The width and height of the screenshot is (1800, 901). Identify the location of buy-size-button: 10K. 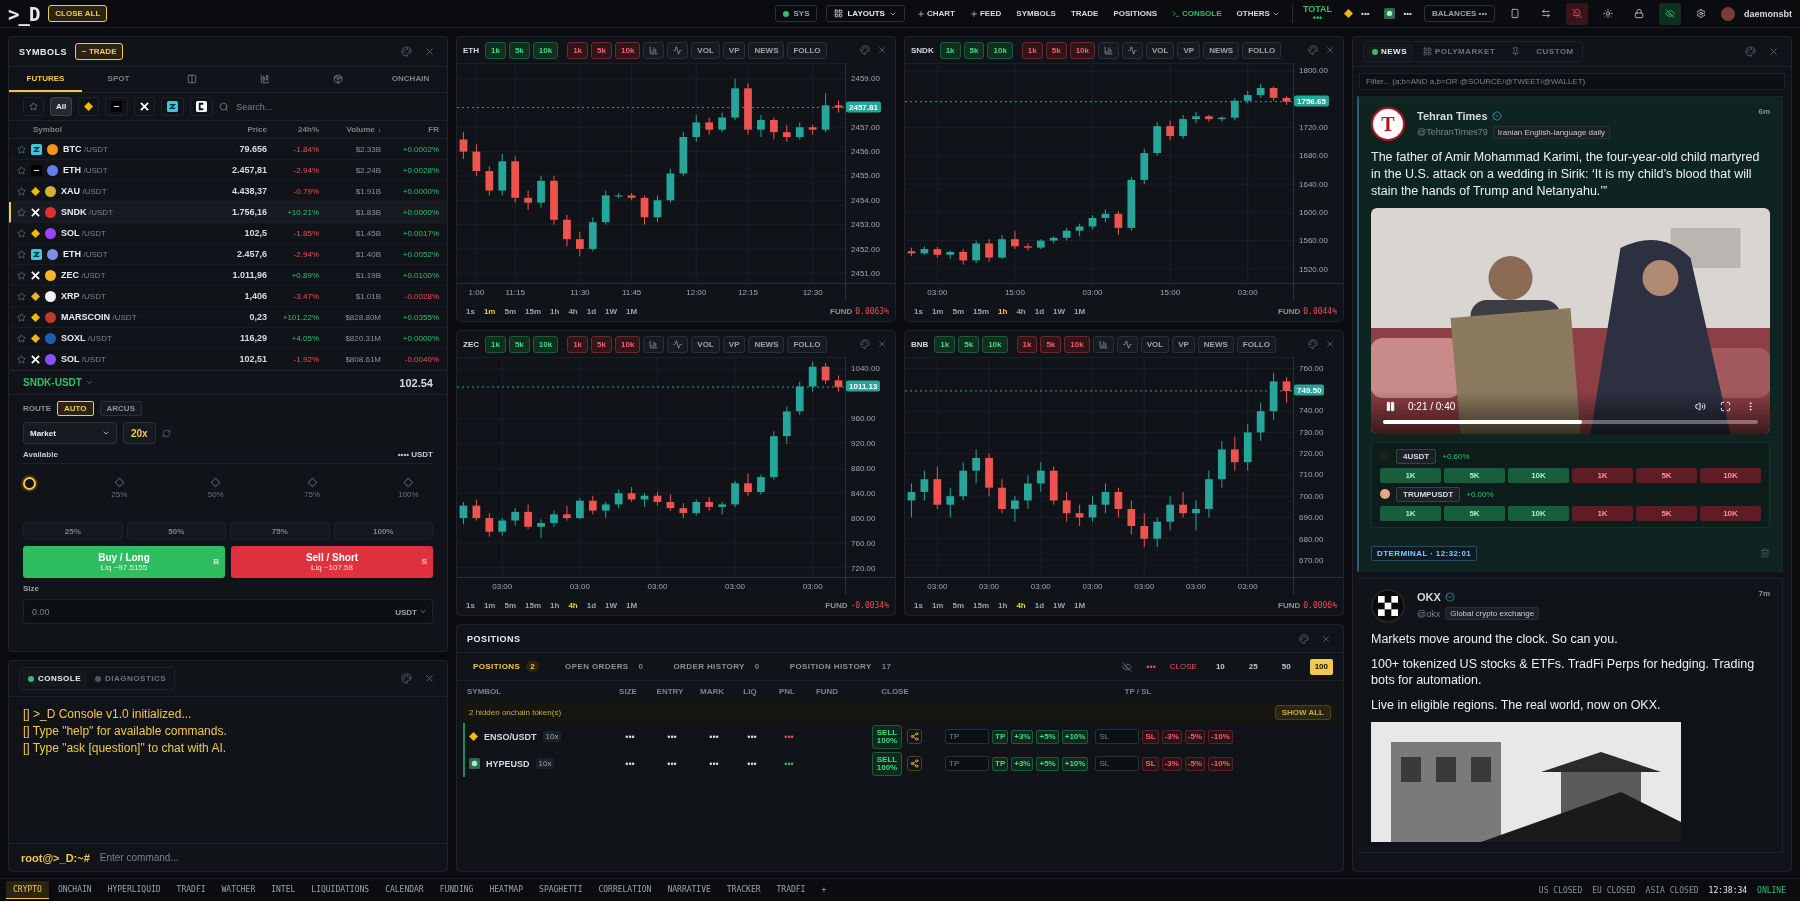
(1538, 513).